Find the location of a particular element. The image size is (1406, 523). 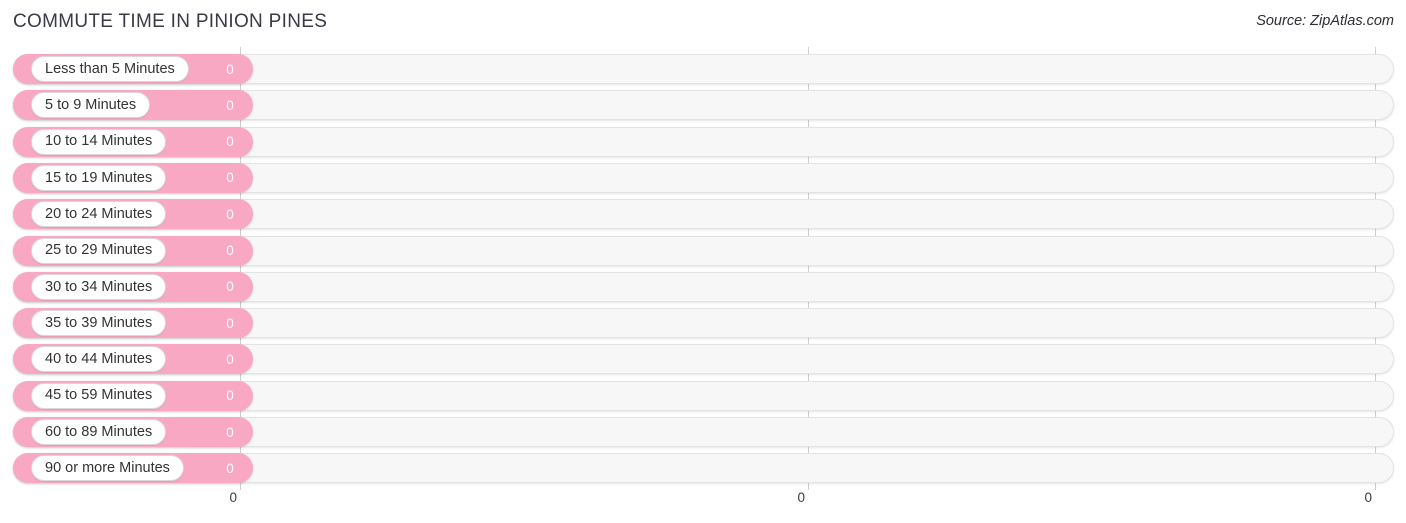

bar-category-label: 20 to 24 Minutes is located at coordinates (99, 213).